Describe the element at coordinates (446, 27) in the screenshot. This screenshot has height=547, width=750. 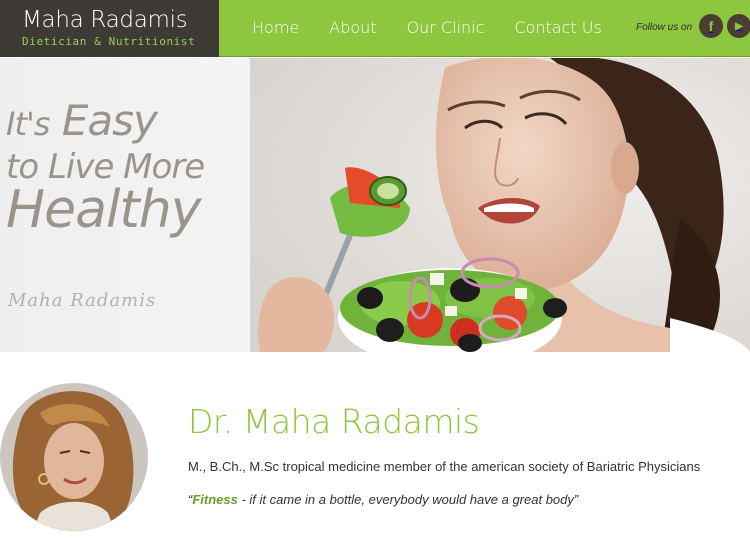
I see `nav-our-clinic: Our Clinic` at that location.